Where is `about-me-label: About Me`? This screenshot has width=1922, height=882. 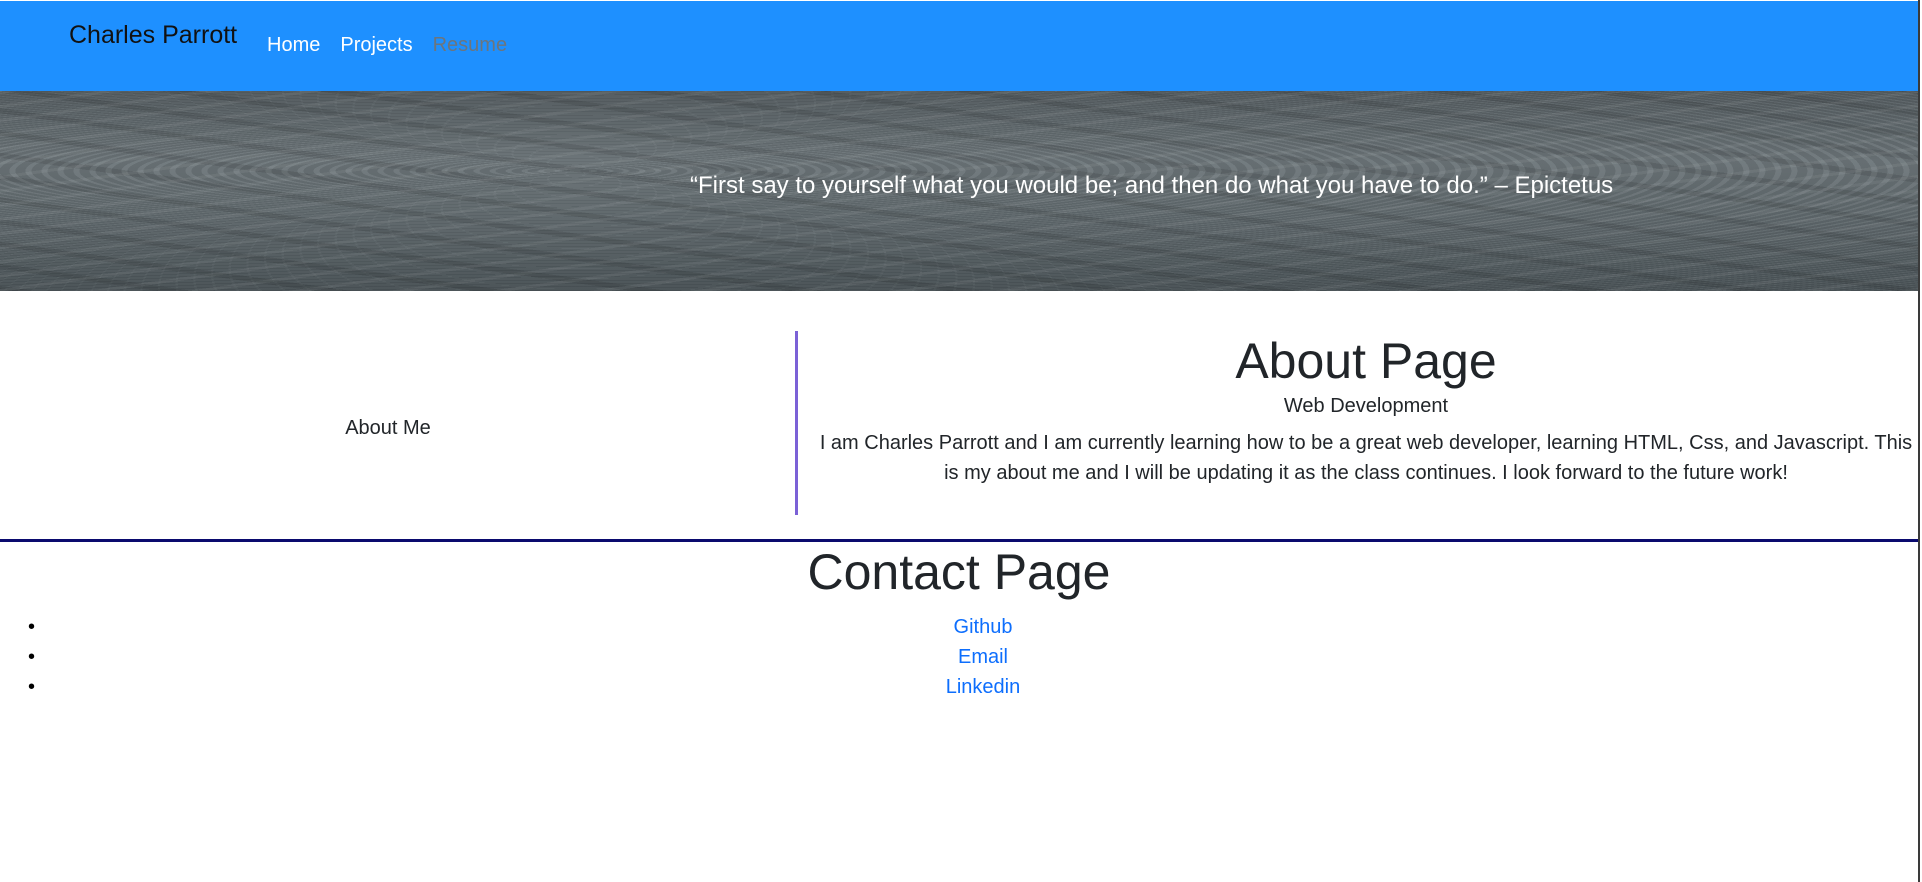
about-me-label: About Me is located at coordinates (388, 428).